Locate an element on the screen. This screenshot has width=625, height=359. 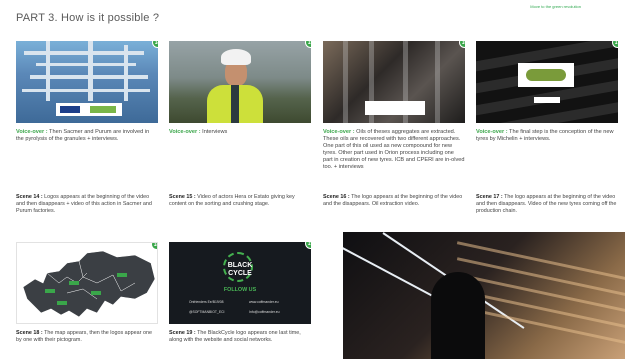
logo-line-1: BLACK is located at coordinates (240, 265).